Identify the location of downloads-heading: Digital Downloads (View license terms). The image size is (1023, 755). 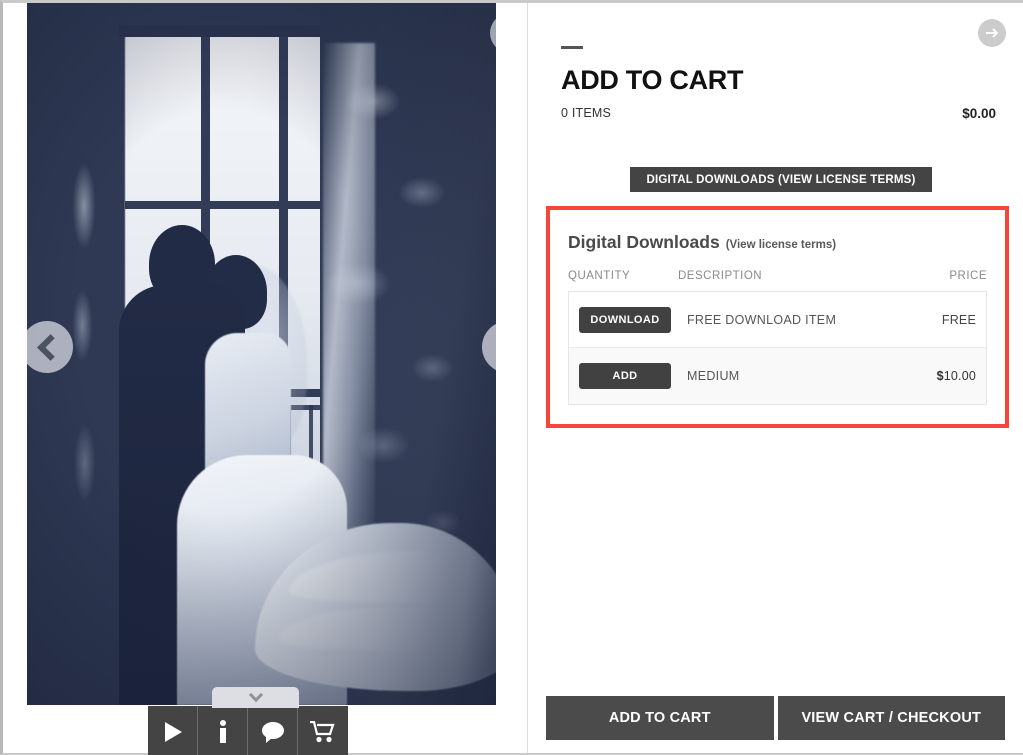
(777, 242).